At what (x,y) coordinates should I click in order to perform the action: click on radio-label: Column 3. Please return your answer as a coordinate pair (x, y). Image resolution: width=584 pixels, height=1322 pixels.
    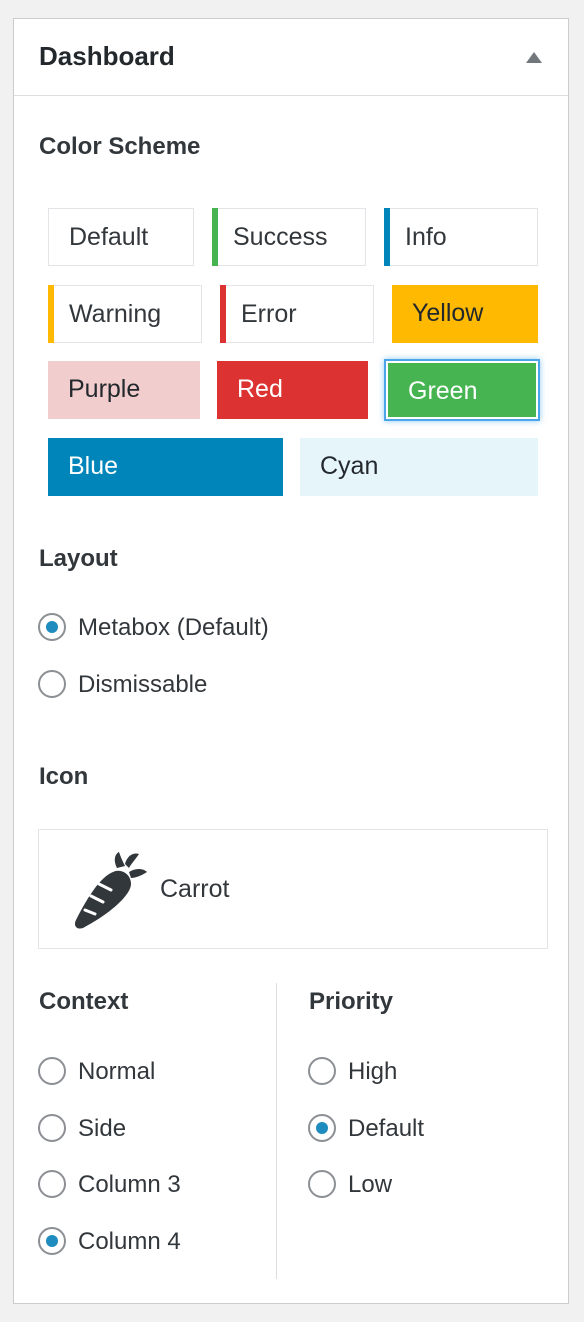
    Looking at the image, I should click on (129, 1184).